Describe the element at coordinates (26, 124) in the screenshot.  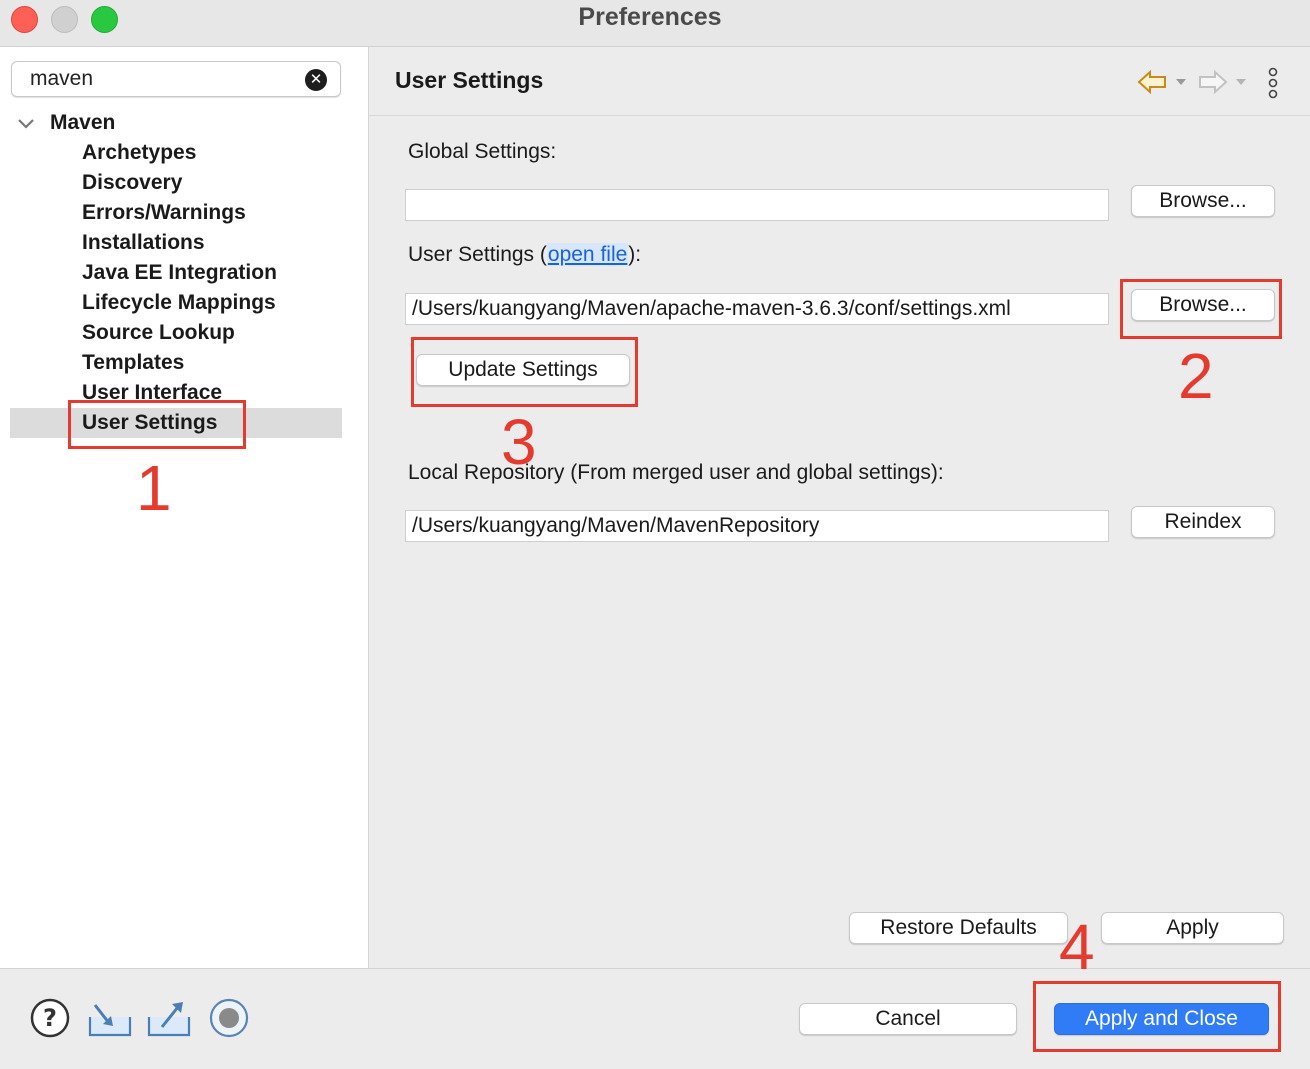
I see `chevron-down-icon` at that location.